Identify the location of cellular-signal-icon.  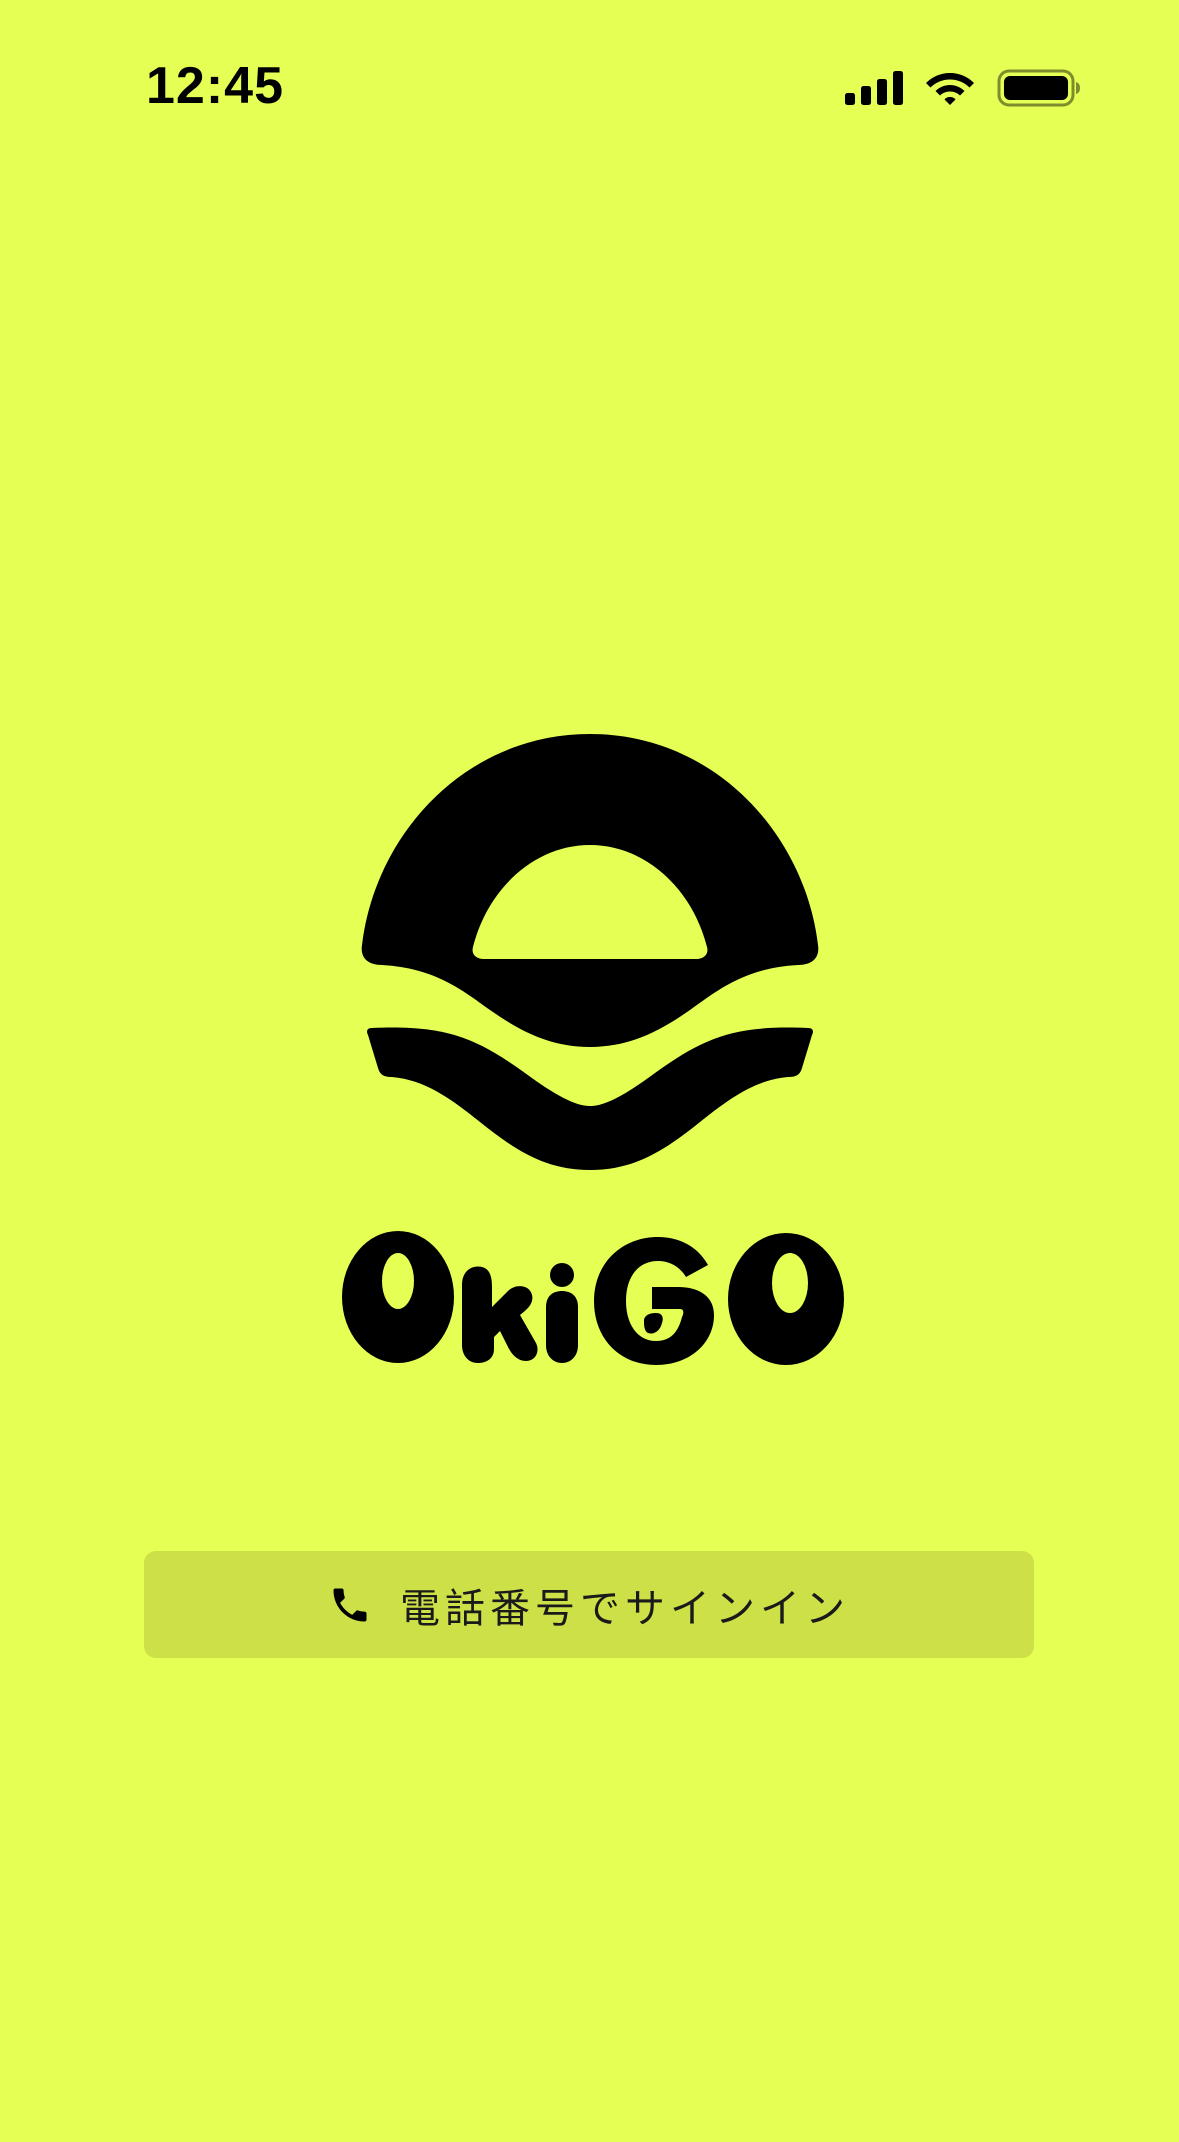
(874, 88).